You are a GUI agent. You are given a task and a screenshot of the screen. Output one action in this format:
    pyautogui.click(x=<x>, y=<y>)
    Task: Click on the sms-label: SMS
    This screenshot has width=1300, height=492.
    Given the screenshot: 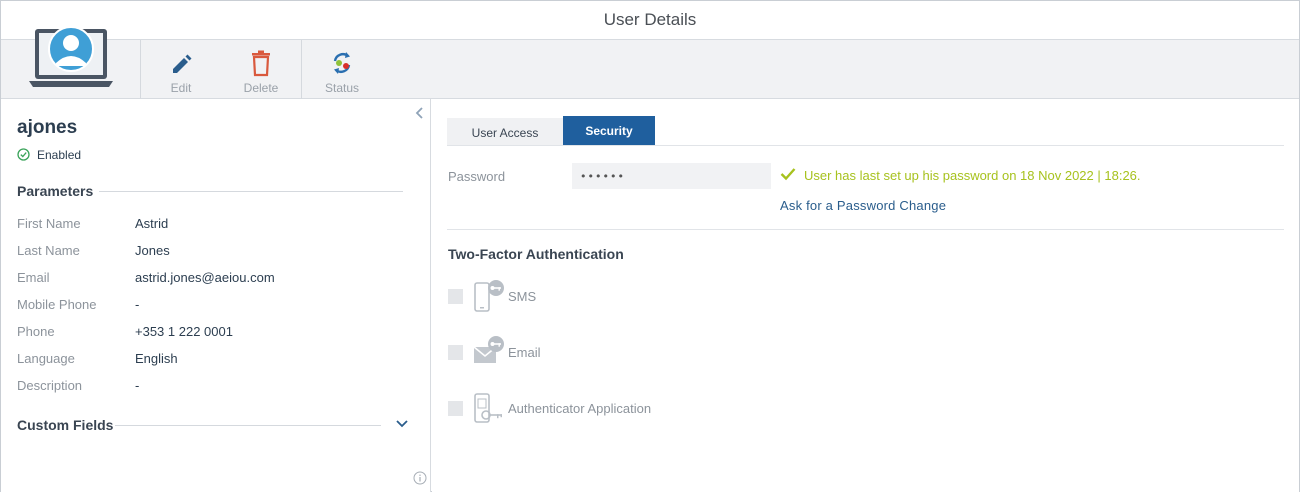 What is the action you would take?
    pyautogui.click(x=522, y=296)
    